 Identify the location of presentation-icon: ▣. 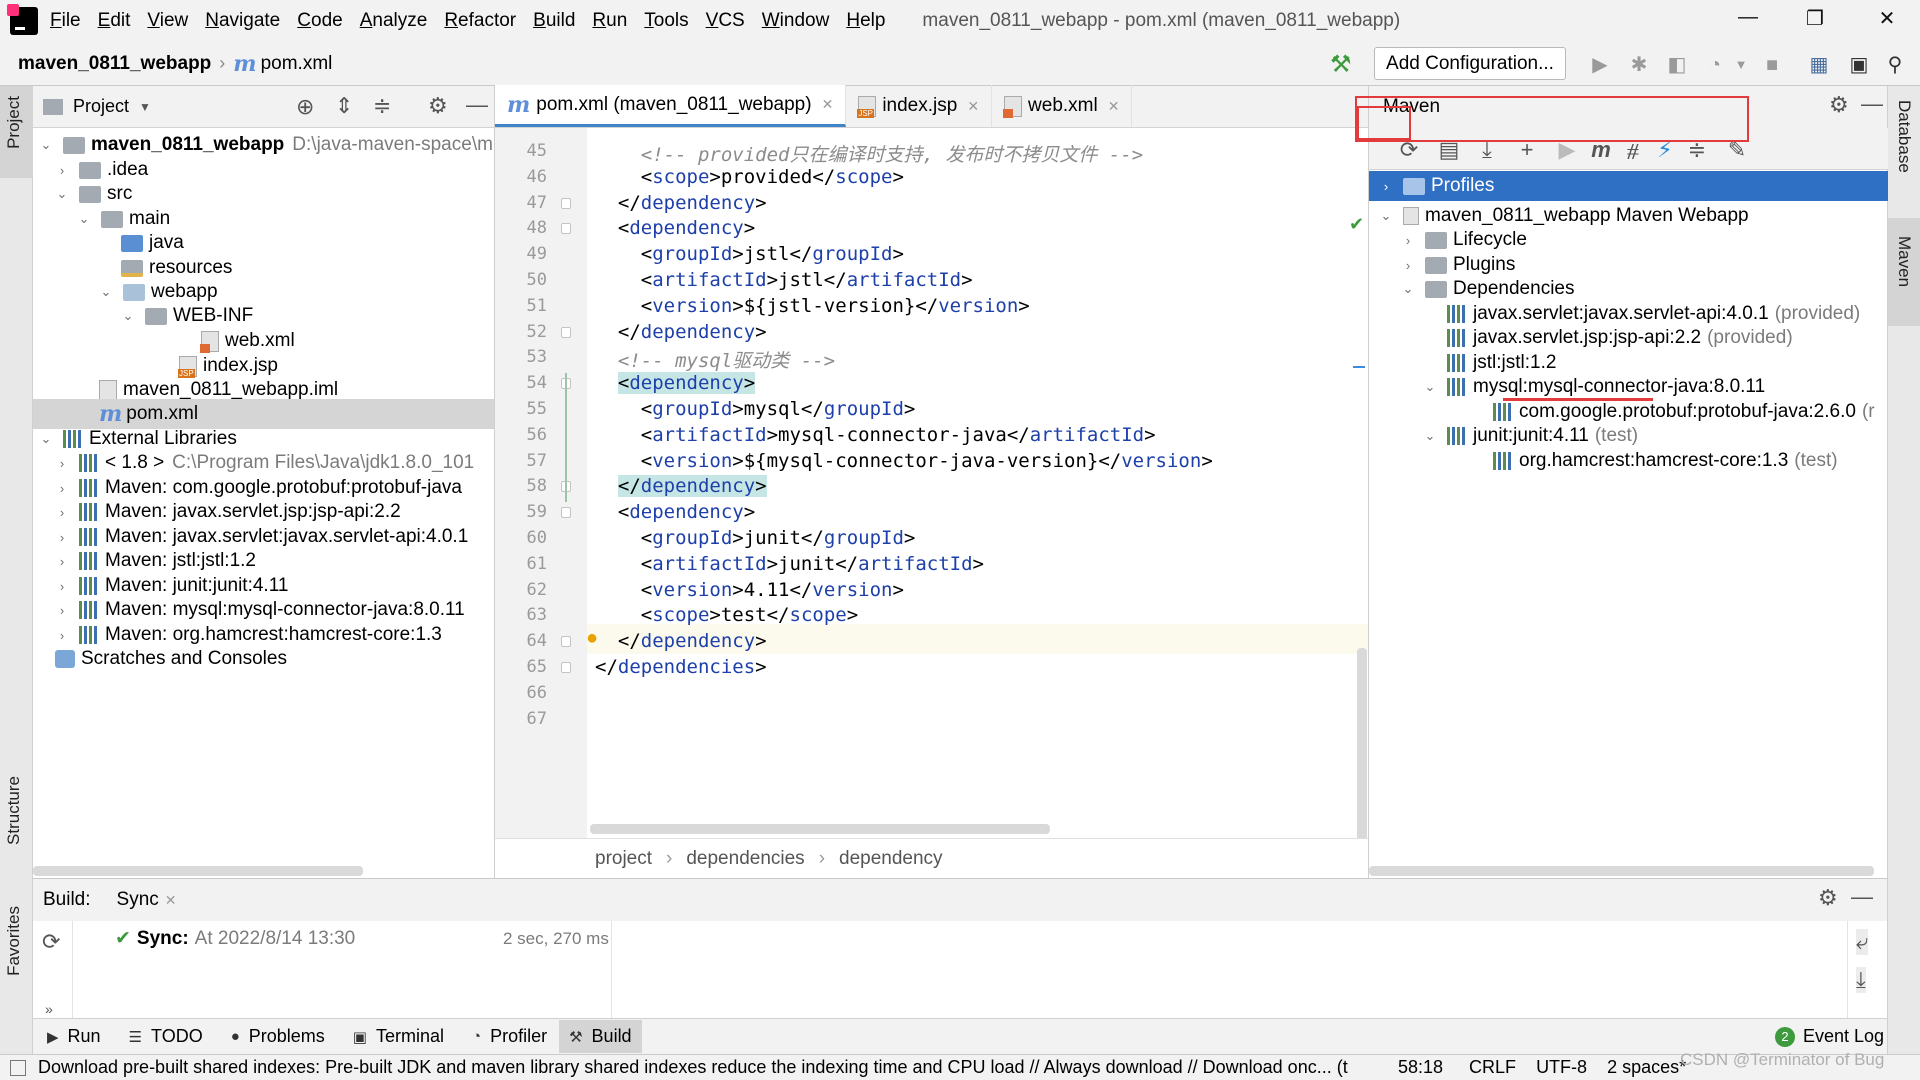
(1859, 65).